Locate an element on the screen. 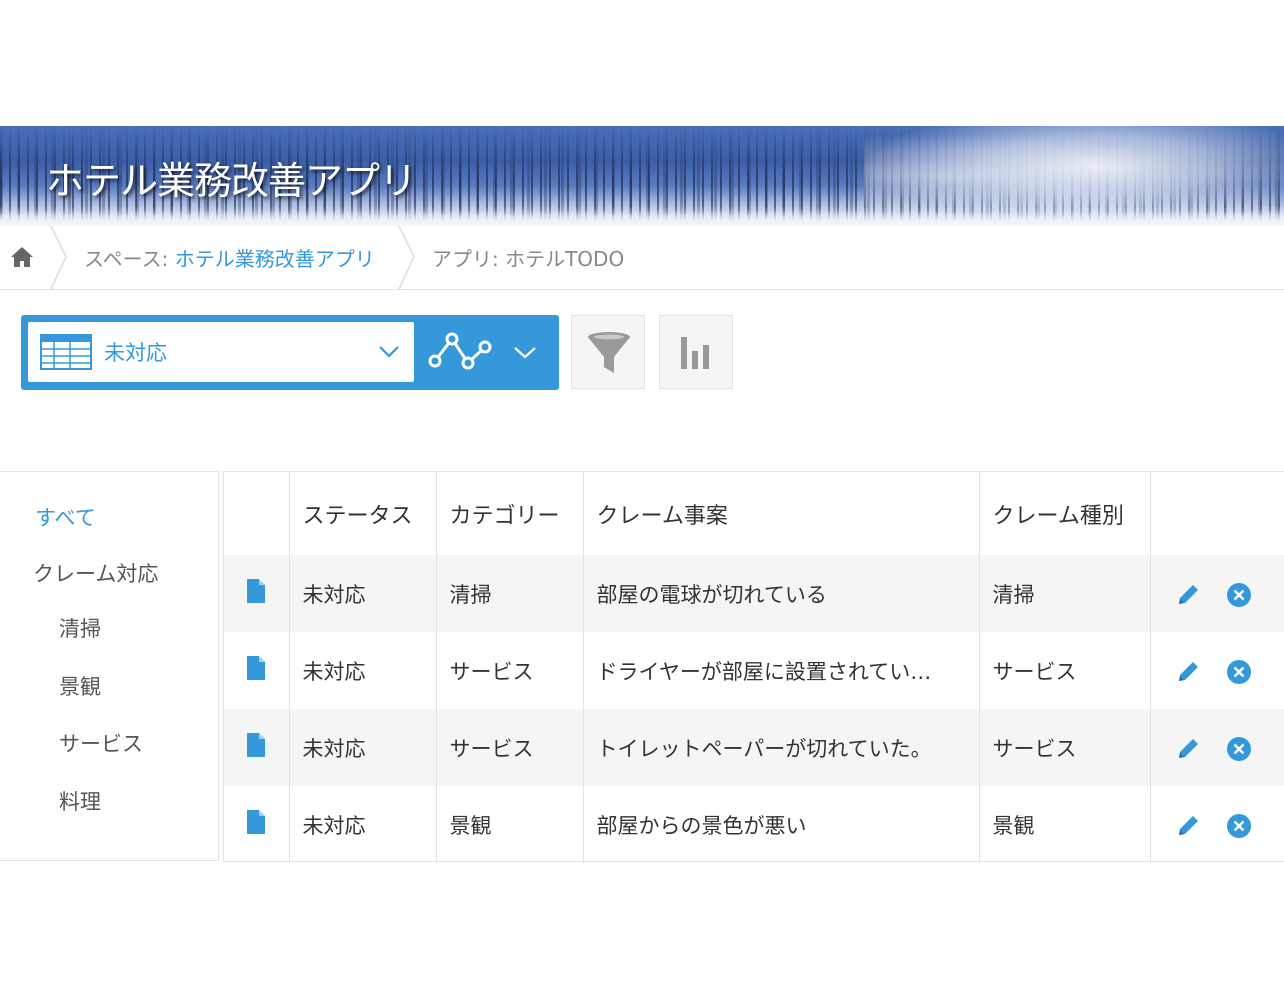 The height and width of the screenshot is (1000, 1284). banner-snow-ground is located at coordinates (642, 219).